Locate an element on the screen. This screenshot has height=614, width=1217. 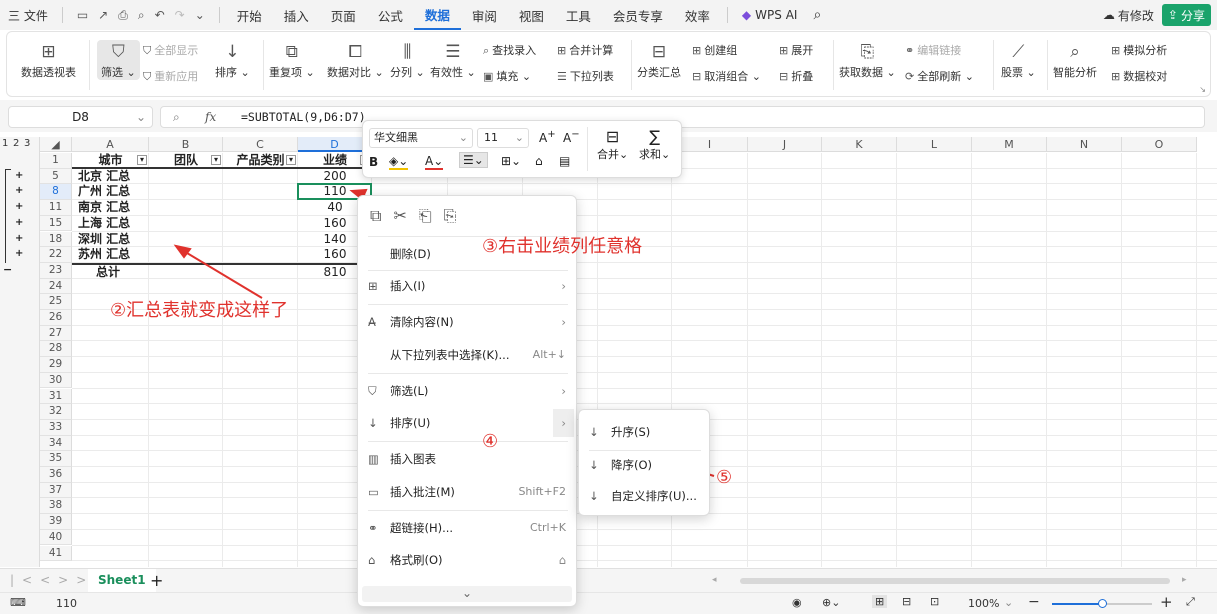
refresh-all-button: ⟳ 全部刷新 ⌄ is located at coordinates (939, 77).